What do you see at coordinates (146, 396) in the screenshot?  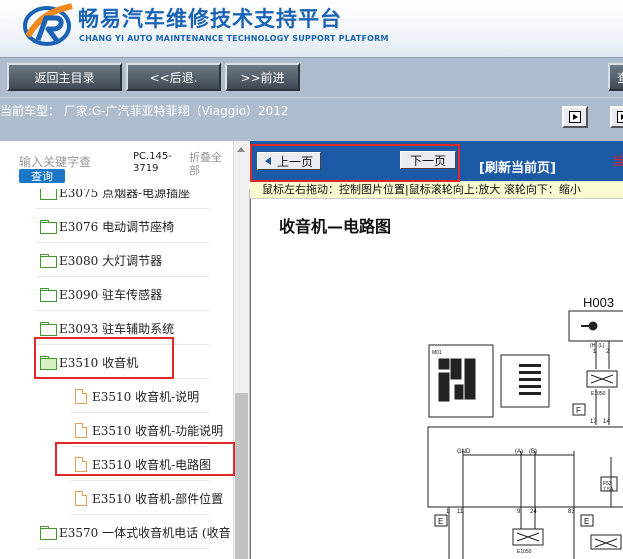 I see `tree-item-label: E3510 收音机-说明` at bounding box center [146, 396].